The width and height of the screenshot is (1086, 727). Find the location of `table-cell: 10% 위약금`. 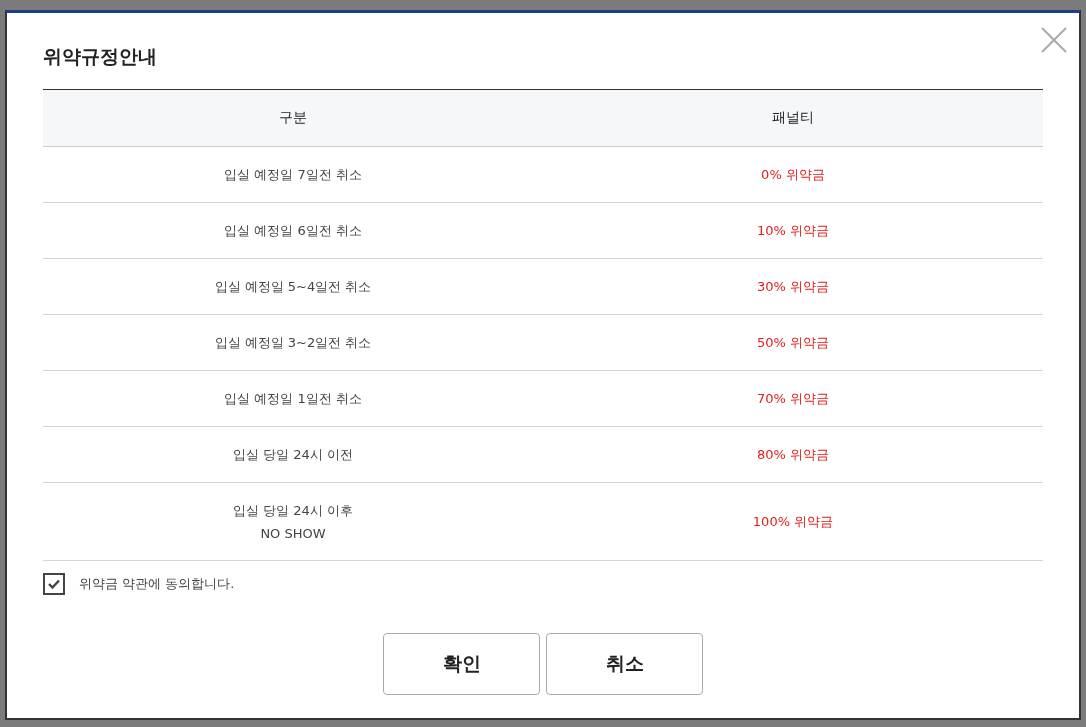

table-cell: 10% 위약금 is located at coordinates (793, 230).